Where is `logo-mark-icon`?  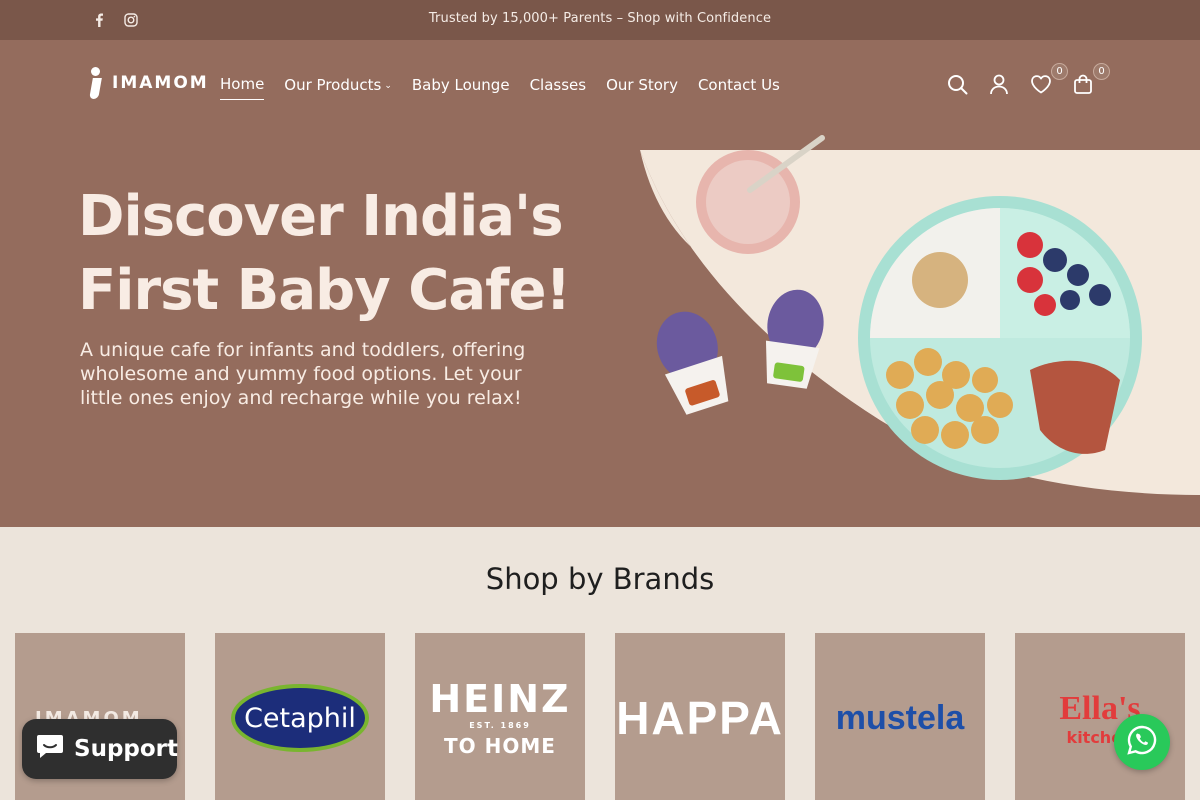
logo-mark-icon is located at coordinates (95, 83).